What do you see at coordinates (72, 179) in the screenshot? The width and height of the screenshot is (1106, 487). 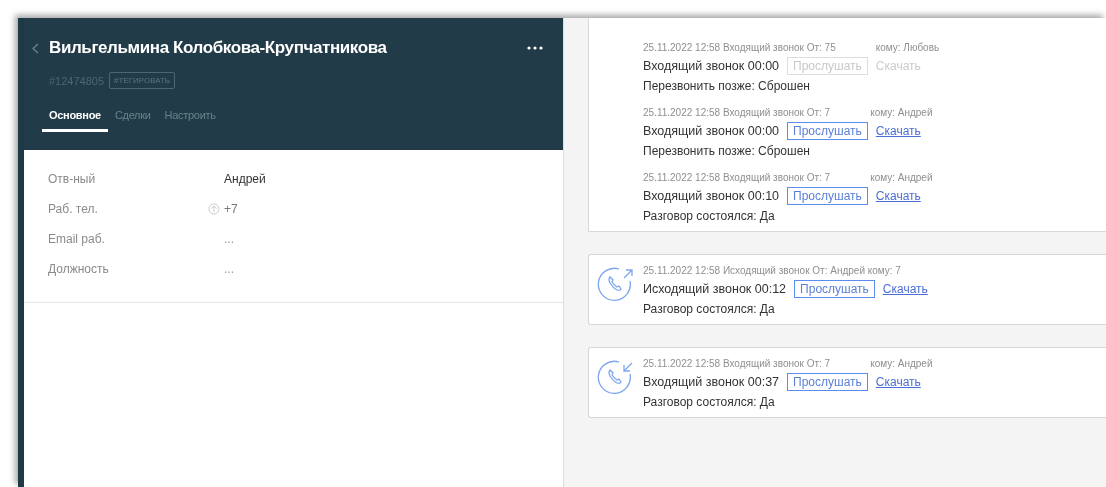 I see `field-label: Отв-ный` at bounding box center [72, 179].